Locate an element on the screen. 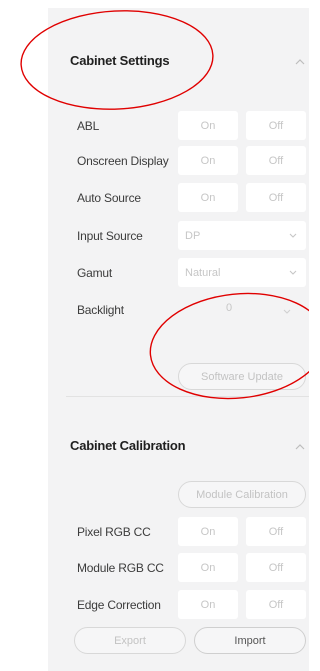 This screenshot has width=320, height=671. onscreen-display-off-button: Off is located at coordinates (276, 160).